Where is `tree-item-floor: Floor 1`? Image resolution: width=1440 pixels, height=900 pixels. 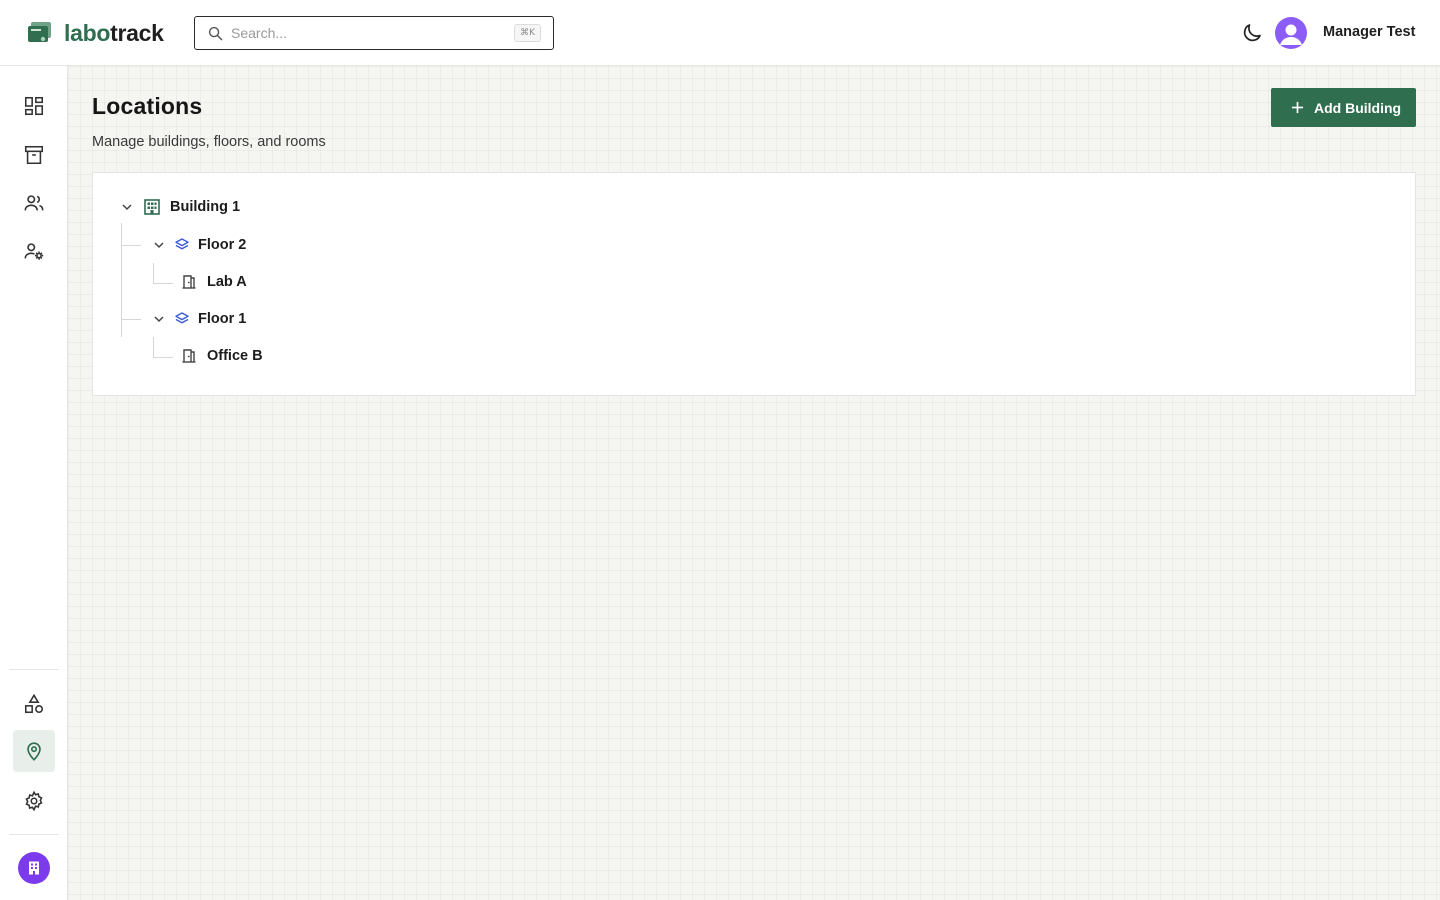
tree-item-floor: Floor 1 is located at coordinates (198, 319).